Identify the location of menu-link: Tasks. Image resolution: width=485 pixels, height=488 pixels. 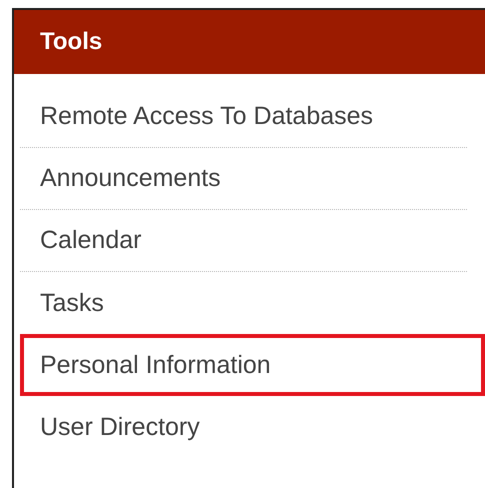
(243, 303).